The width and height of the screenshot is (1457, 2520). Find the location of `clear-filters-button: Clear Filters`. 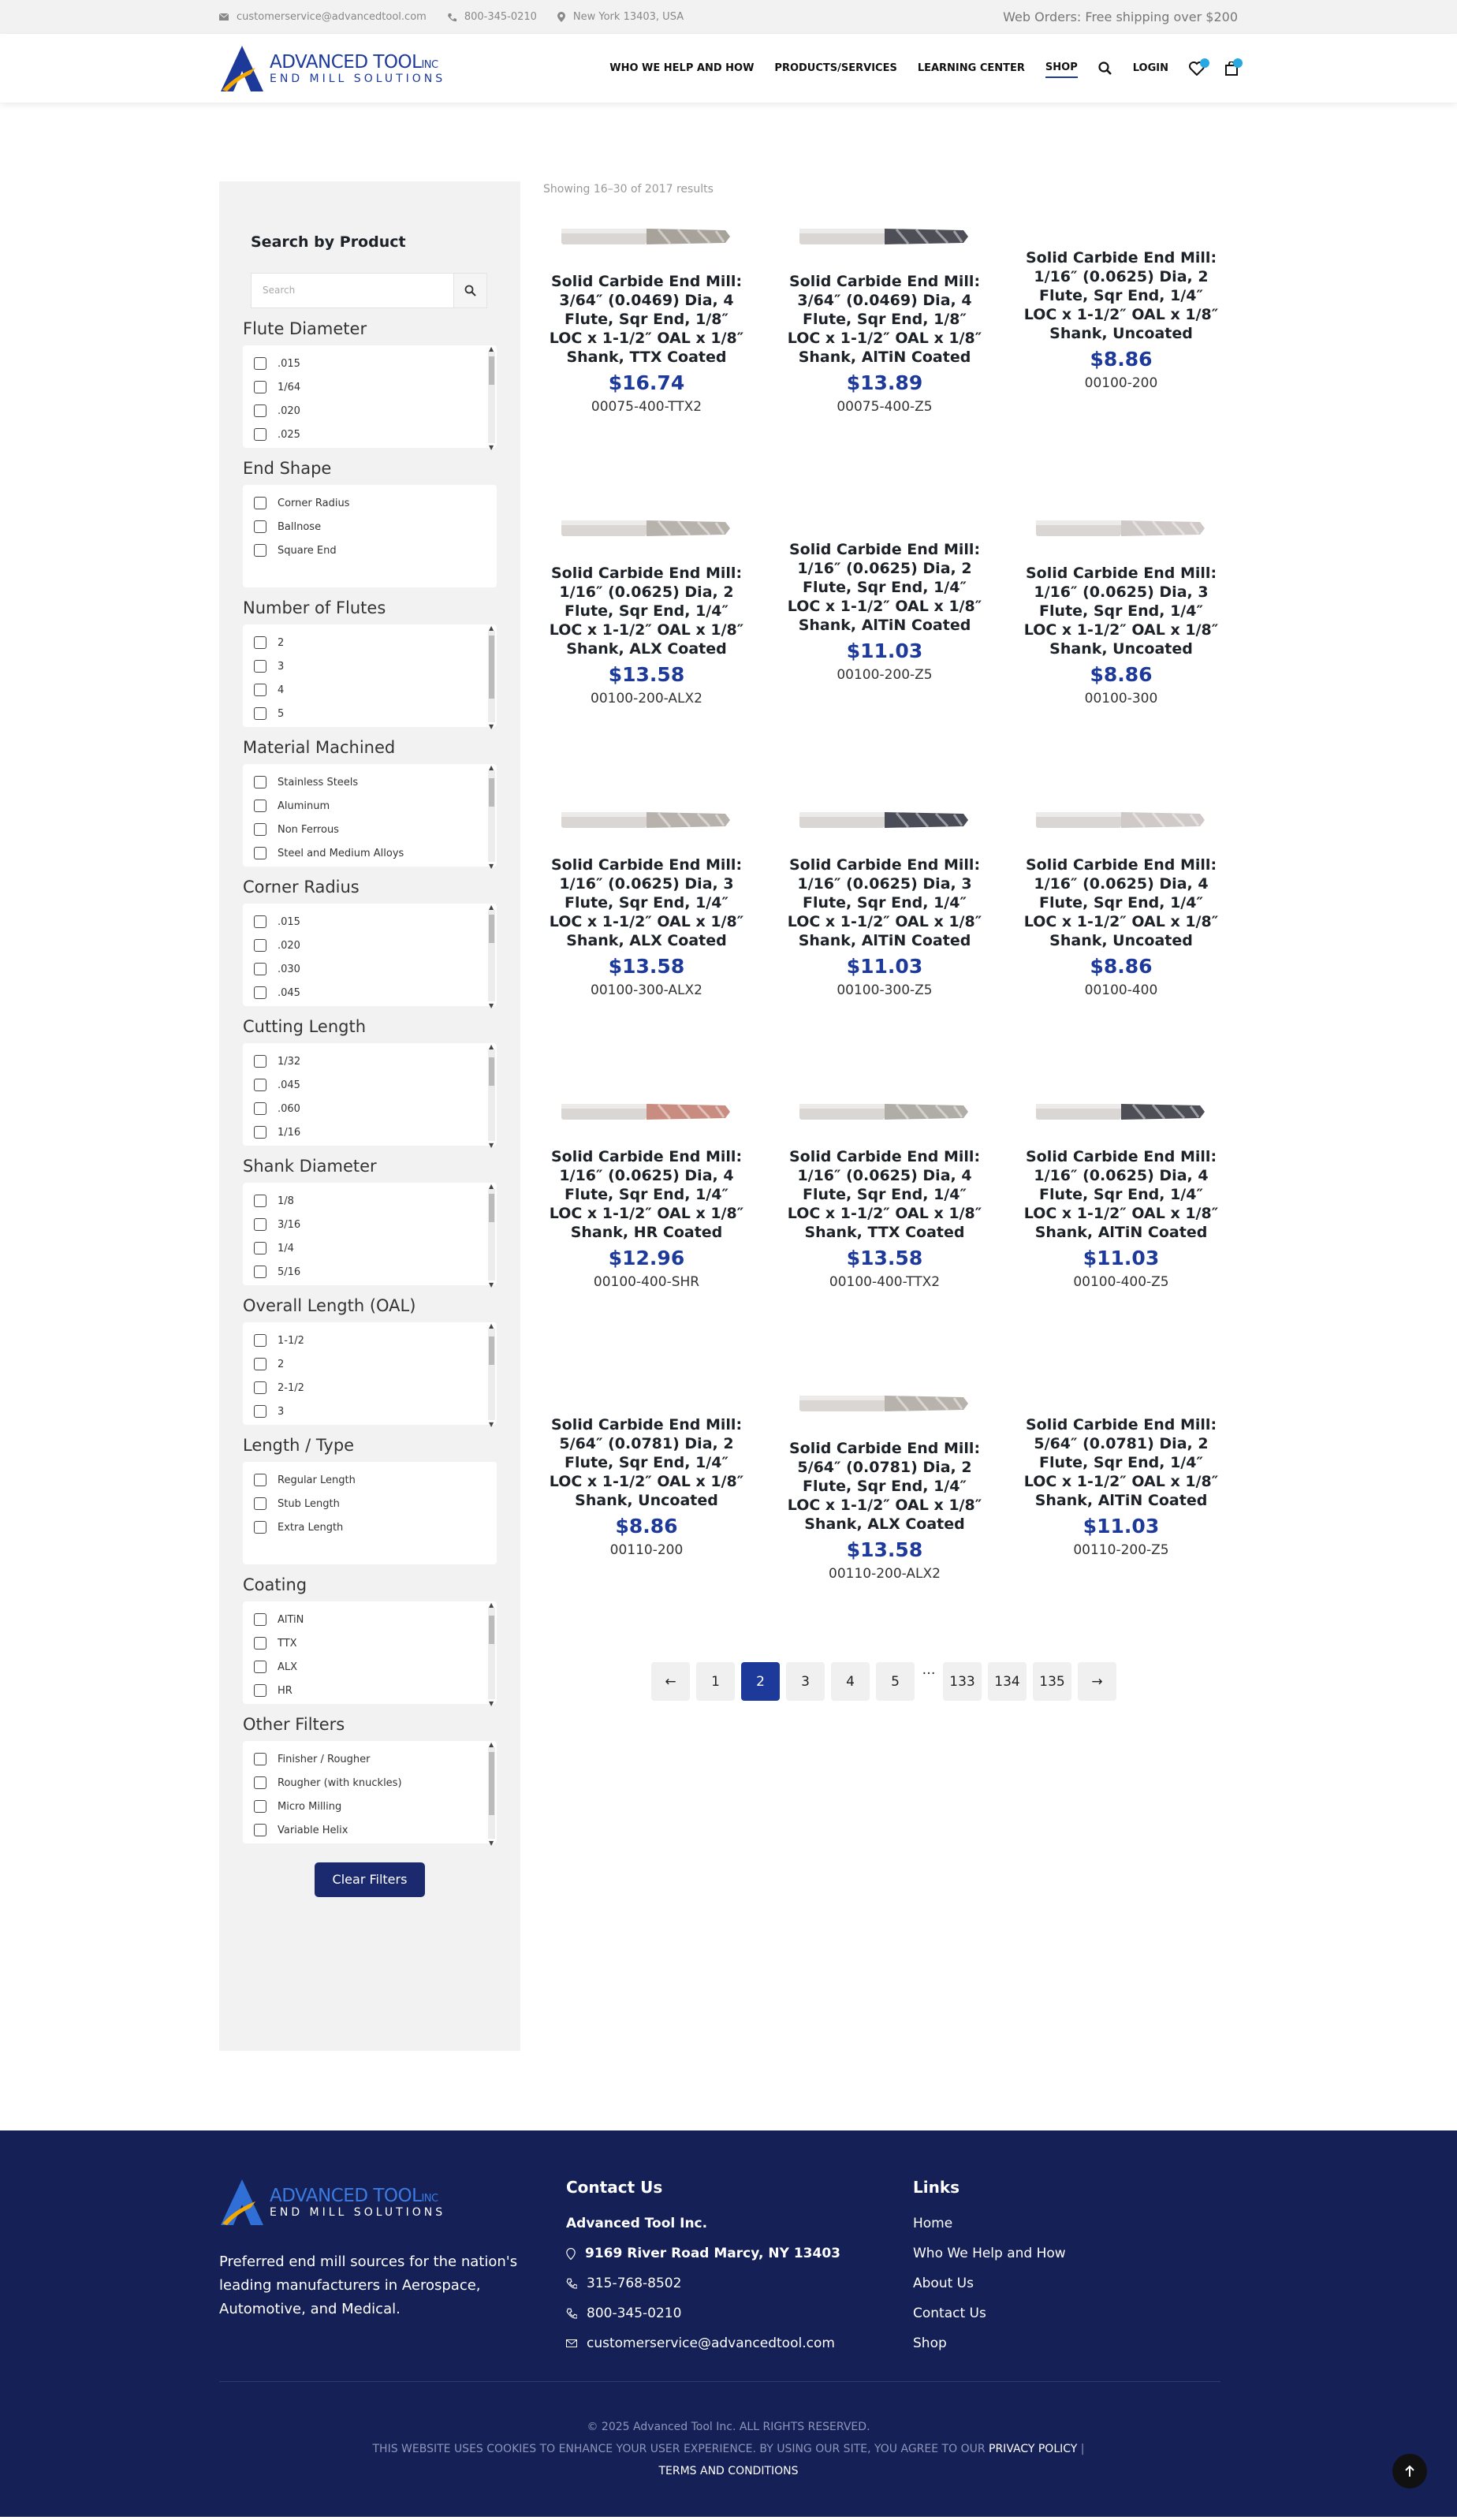

clear-filters-button: Clear Filters is located at coordinates (370, 1879).